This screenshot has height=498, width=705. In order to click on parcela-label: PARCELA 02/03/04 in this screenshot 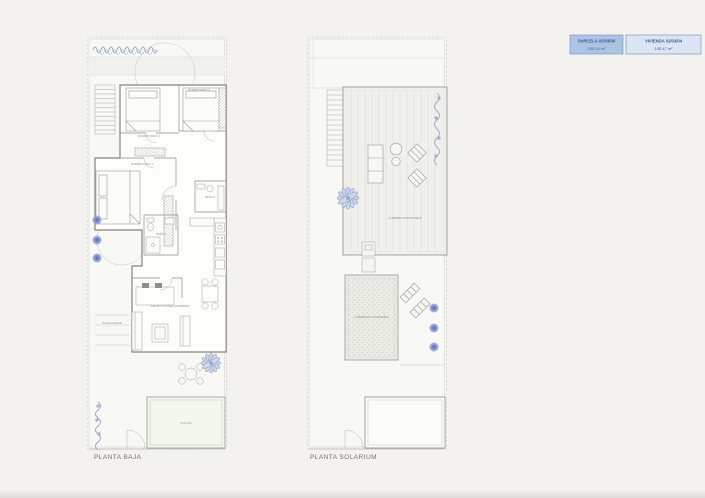, I will do `click(597, 41)`.